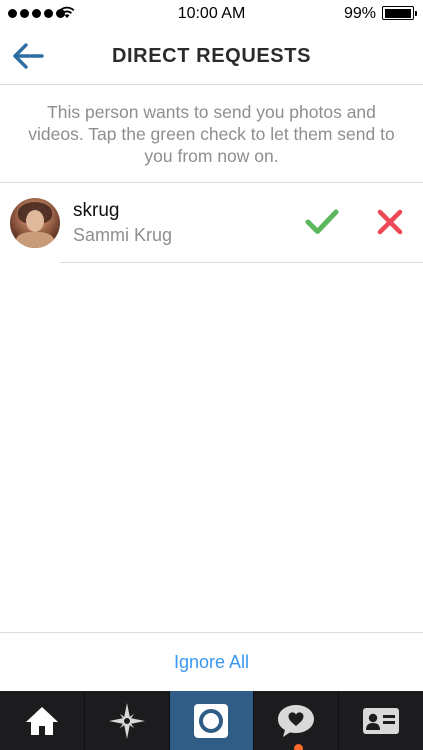 Image resolution: width=423 pixels, height=750 pixels. I want to click on request-row: skrug Sammi Krug, so click(211, 223).